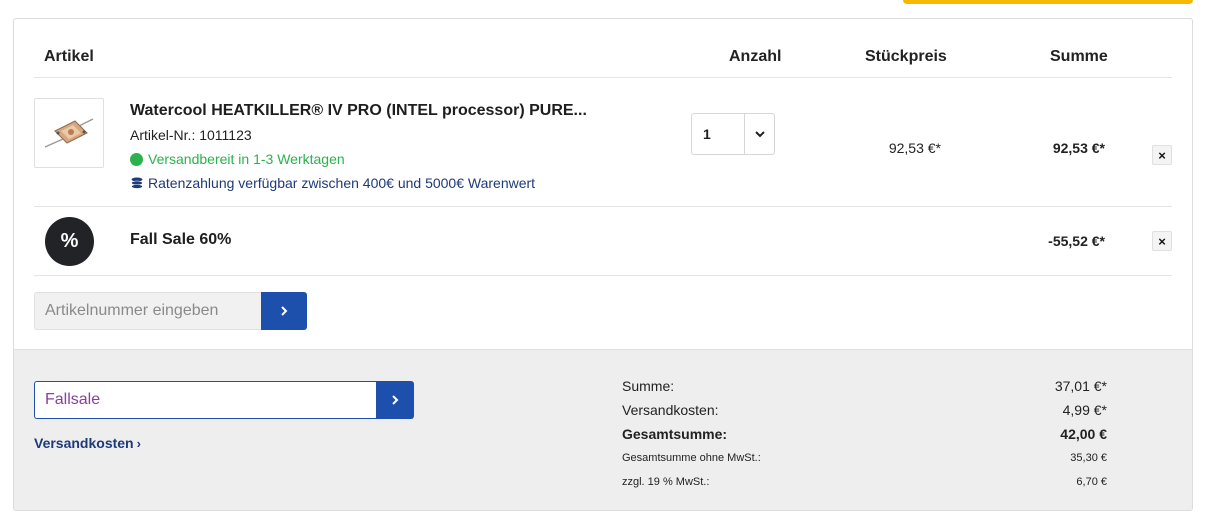  Describe the element at coordinates (138, 443) in the screenshot. I see `chevron-right-icon: ›` at that location.